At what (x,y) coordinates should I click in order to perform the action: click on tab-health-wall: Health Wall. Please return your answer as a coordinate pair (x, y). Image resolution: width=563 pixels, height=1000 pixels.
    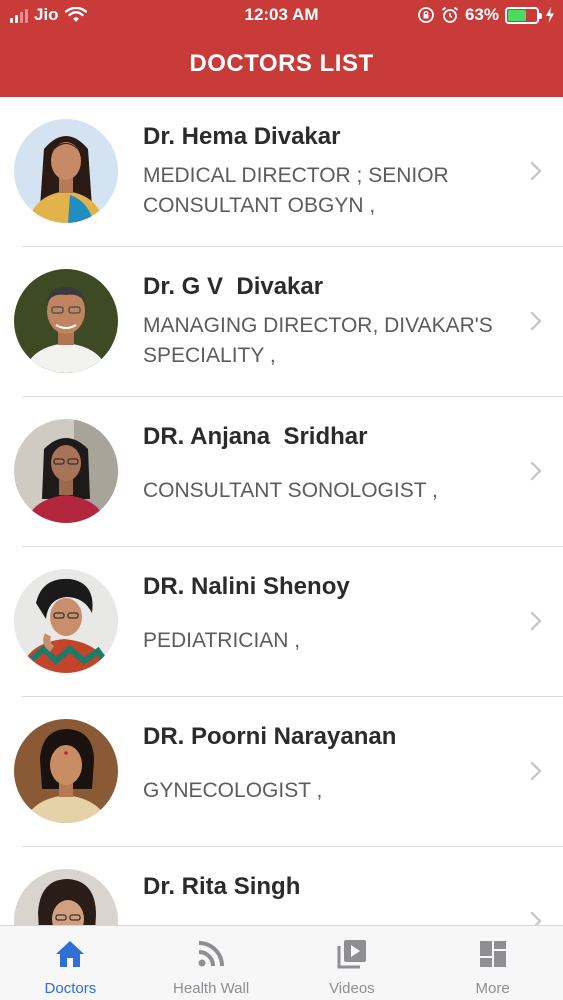
    Looking at the image, I should click on (211, 963).